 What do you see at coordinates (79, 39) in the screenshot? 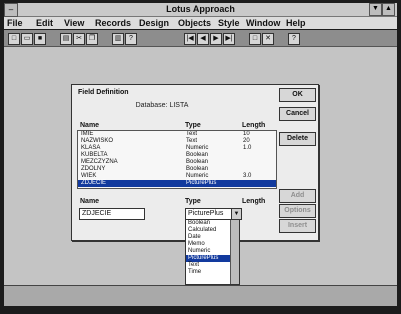
I see `cut-icon: ✂` at bounding box center [79, 39].